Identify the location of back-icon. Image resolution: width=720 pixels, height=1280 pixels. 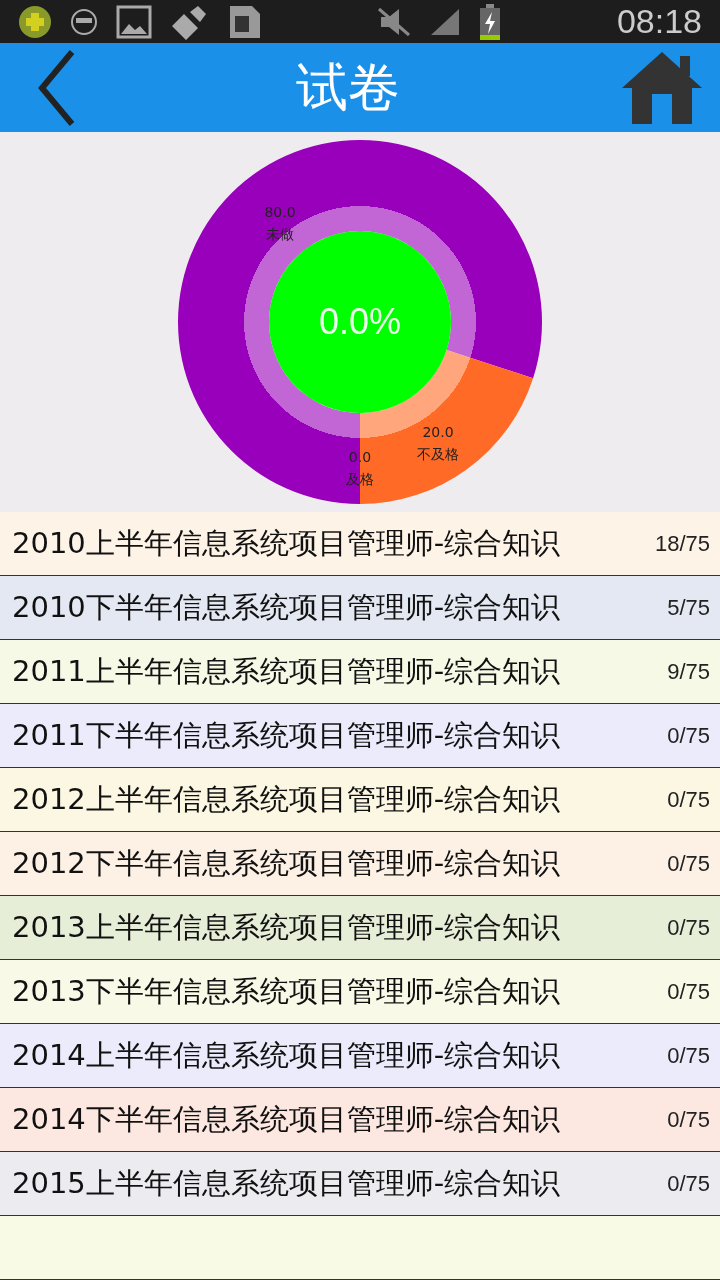
(56, 87).